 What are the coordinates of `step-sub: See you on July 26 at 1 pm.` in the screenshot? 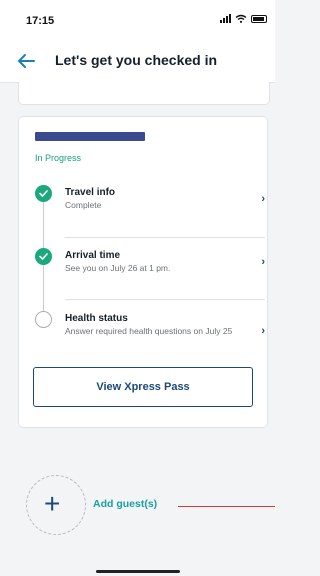 It's located at (118, 268).